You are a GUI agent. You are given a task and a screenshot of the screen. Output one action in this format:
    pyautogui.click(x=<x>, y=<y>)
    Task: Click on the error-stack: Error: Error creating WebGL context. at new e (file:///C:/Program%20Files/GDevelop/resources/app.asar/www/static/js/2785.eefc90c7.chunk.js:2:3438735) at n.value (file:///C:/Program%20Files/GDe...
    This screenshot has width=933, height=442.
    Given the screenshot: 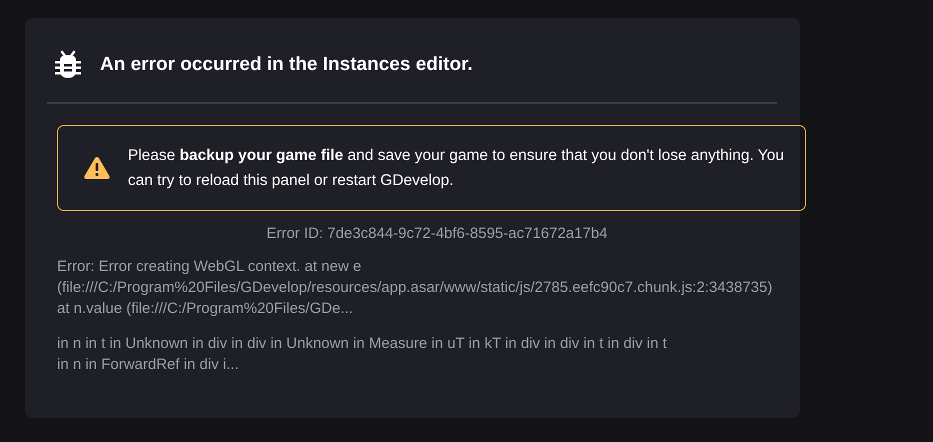 What is the action you would take?
    pyautogui.click(x=415, y=288)
    